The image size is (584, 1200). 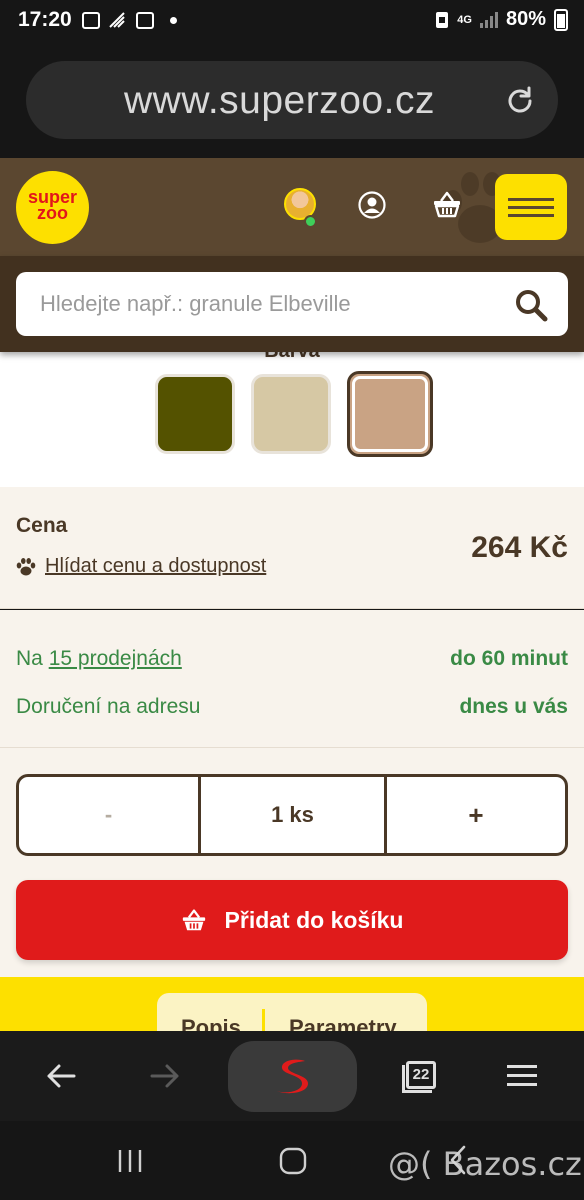 I want to click on color-label: Barva, so click(x=292, y=357).